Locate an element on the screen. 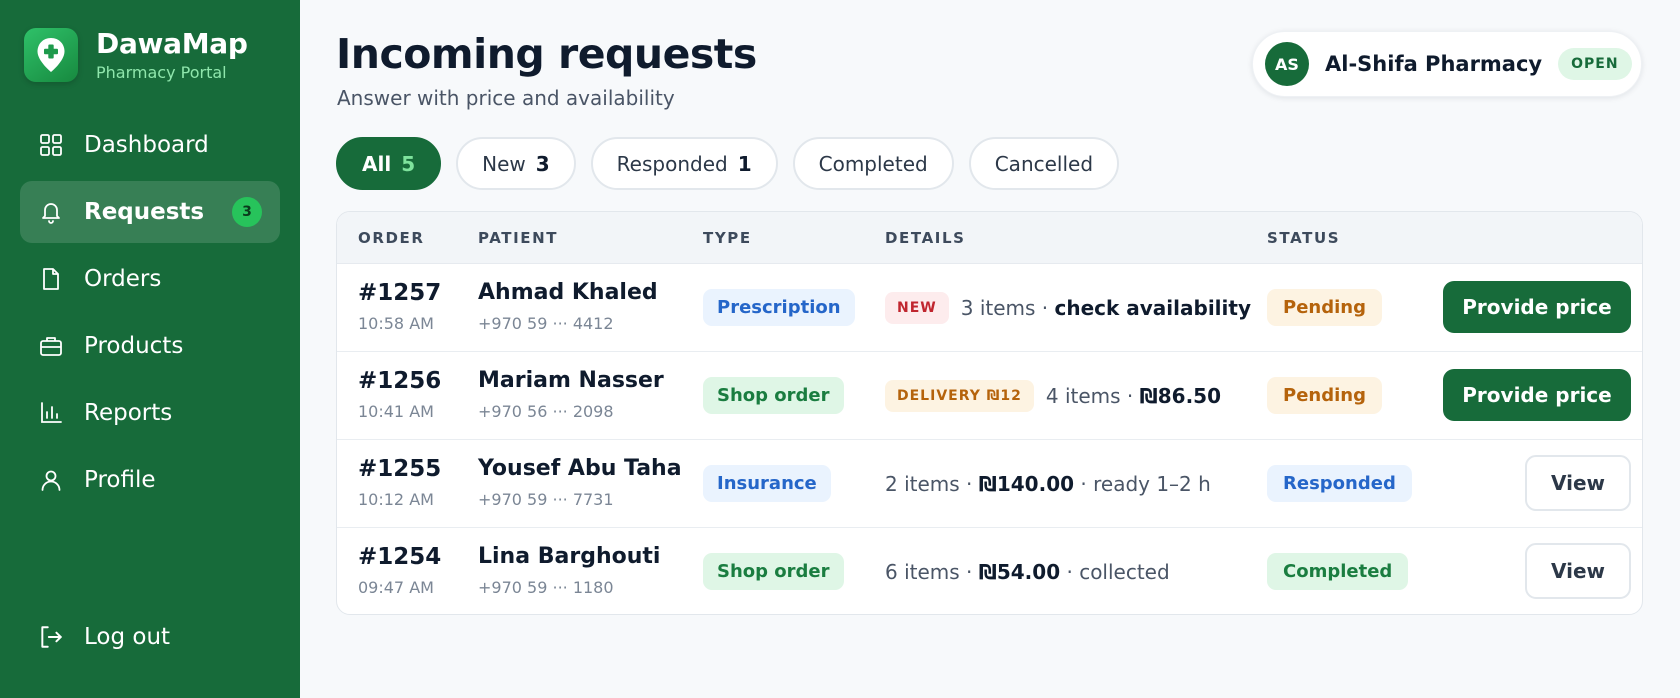 Image resolution: width=1680 pixels, height=698 pixels. brand: DawaMap Pharmacy Portal is located at coordinates (136, 55).